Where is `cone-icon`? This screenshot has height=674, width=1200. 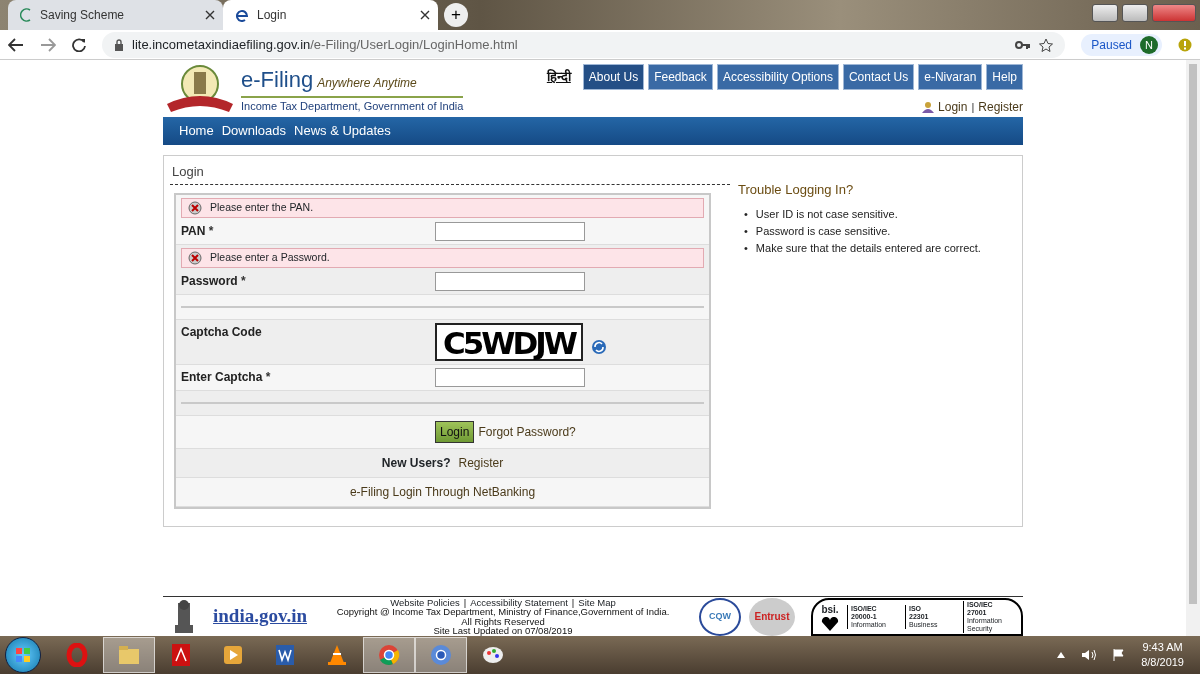
cone-icon is located at coordinates (337, 655).